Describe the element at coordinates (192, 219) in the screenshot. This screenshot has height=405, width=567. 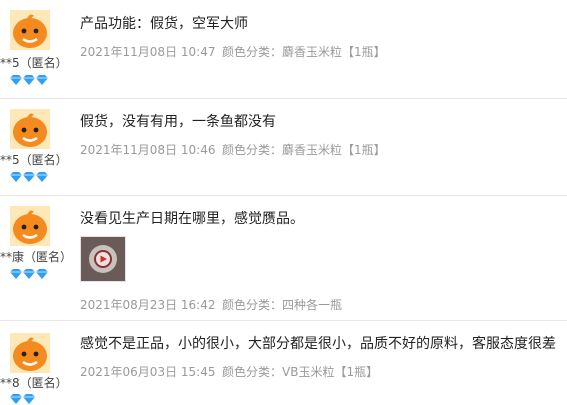
I see `review-content: 没看见生产日期在哪里，感觉赝品。` at that location.